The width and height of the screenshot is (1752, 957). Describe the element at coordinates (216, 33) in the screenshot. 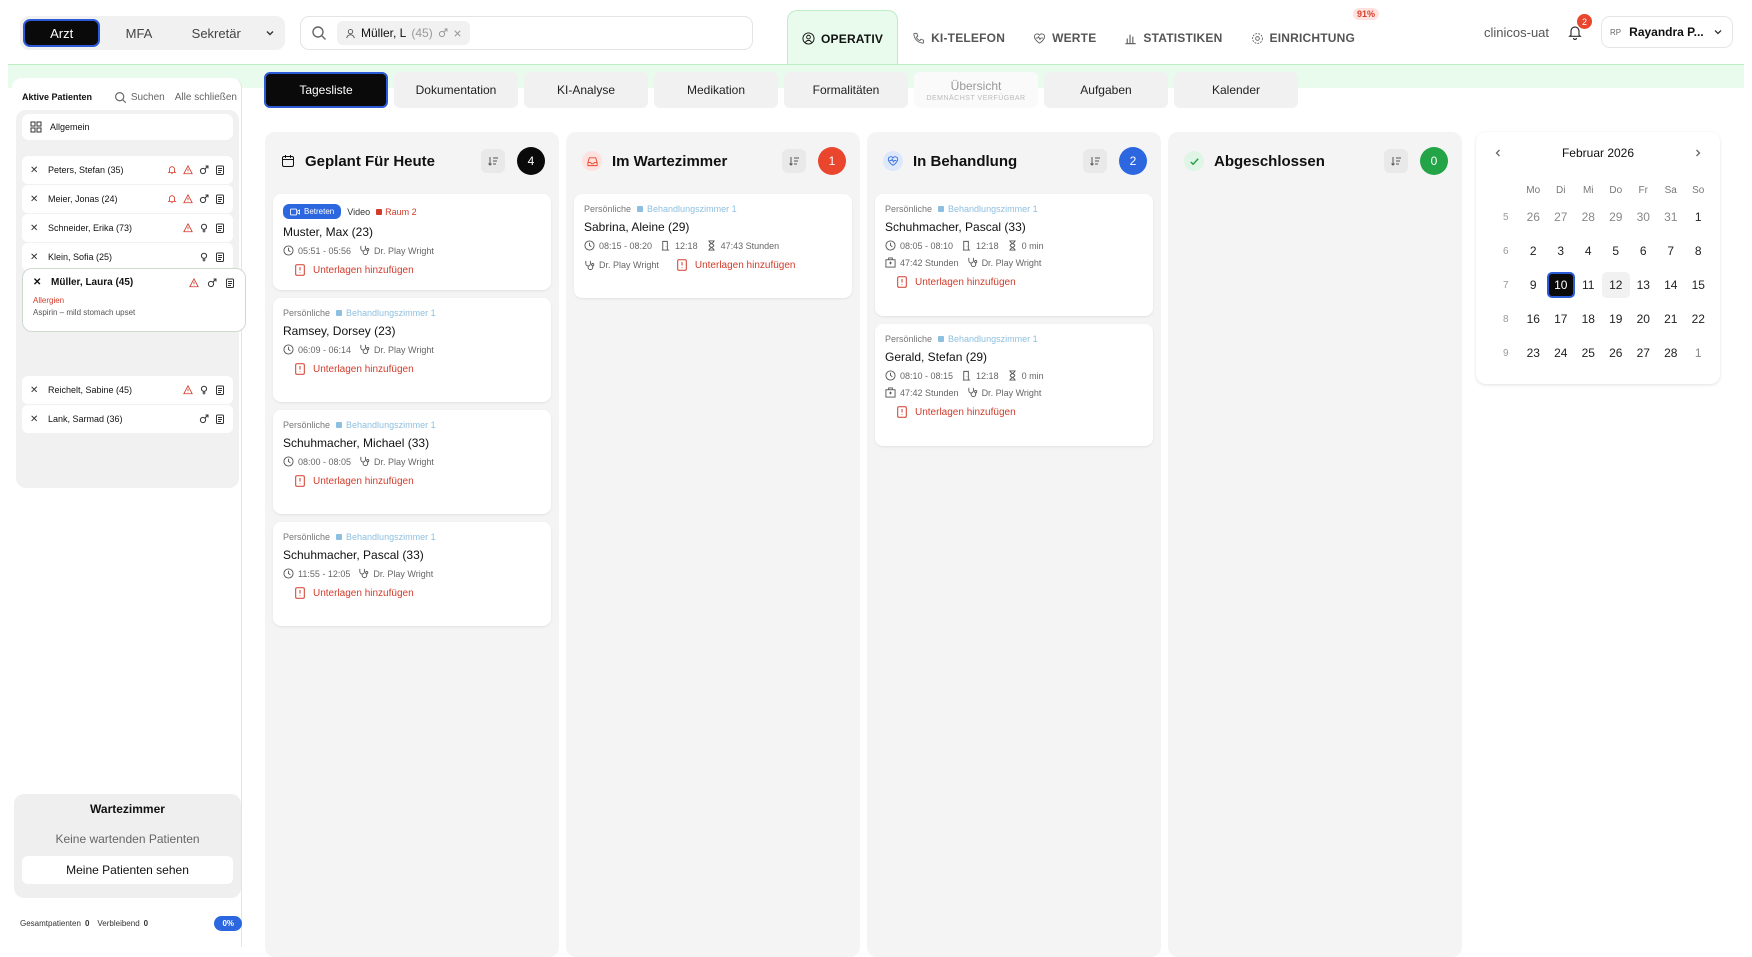

I see `role-sekretaer: Sekretär` at that location.